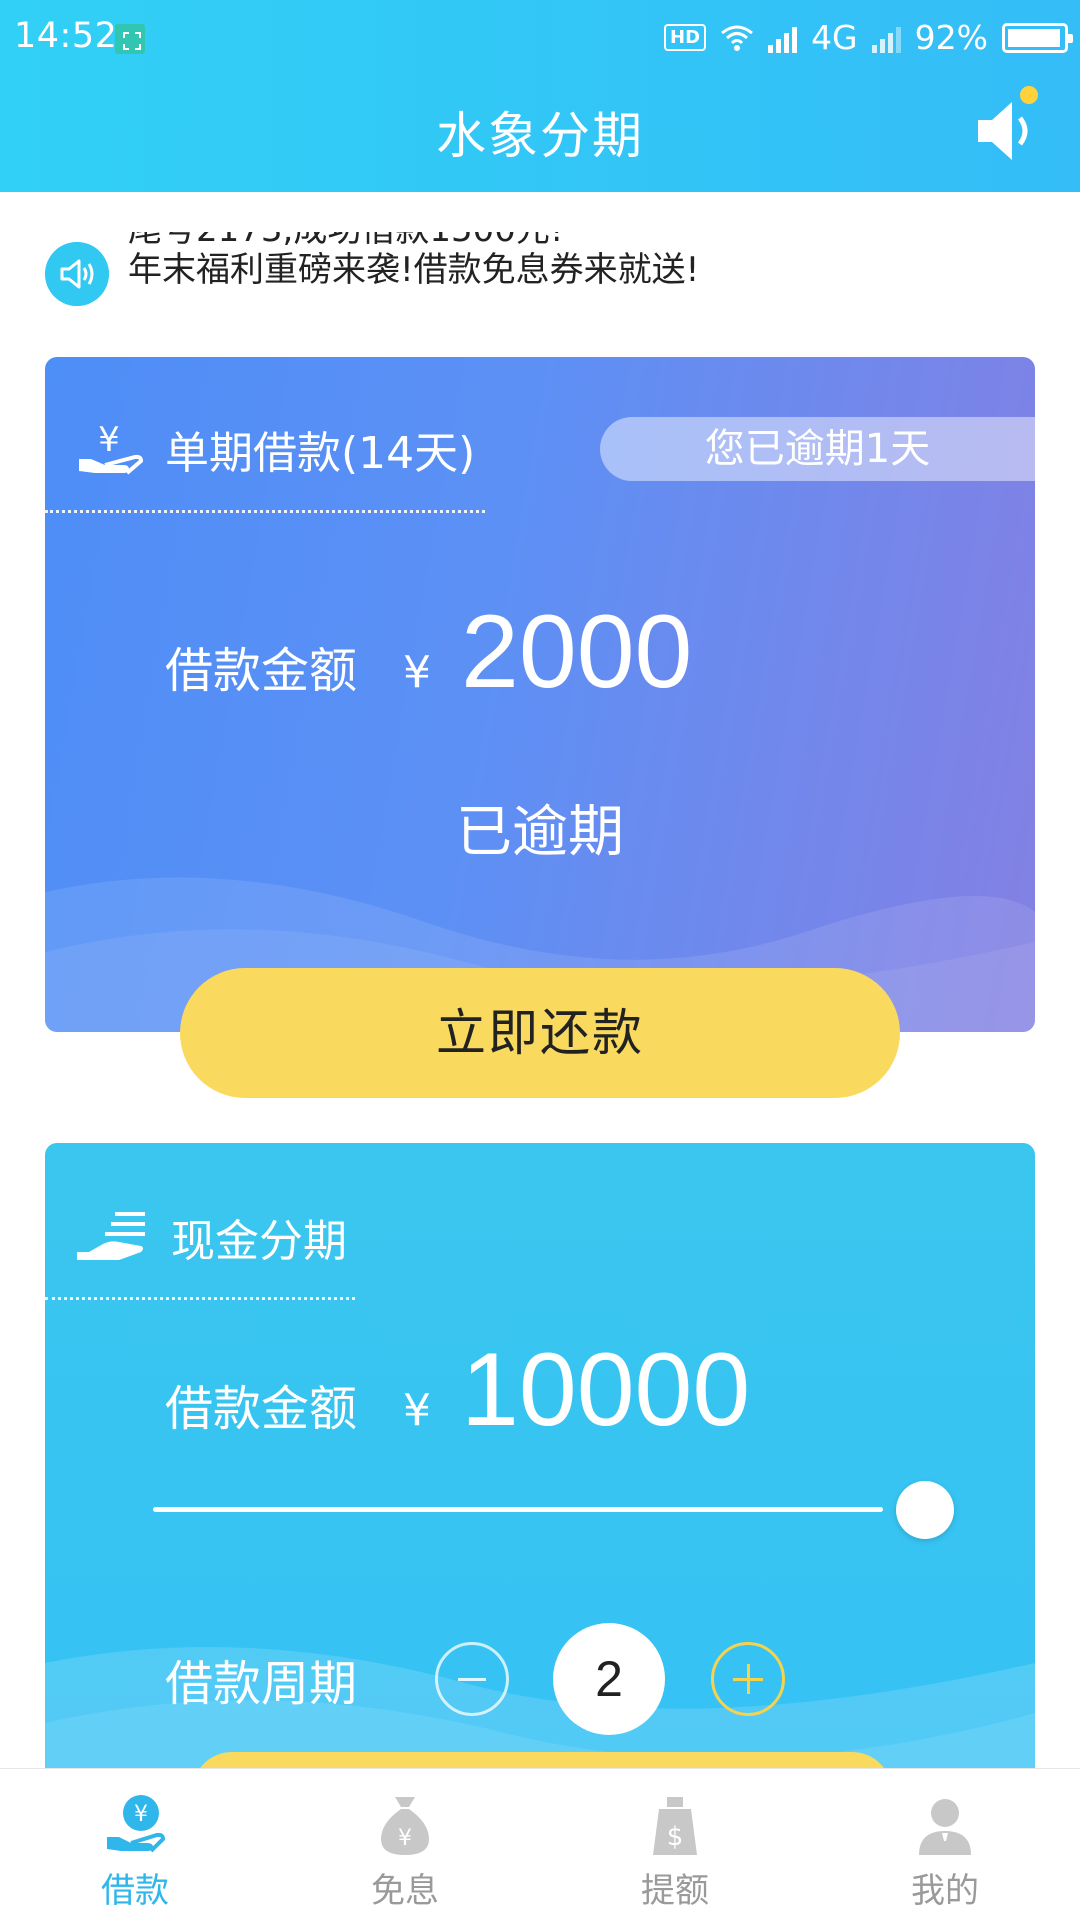 The width and height of the screenshot is (1080, 1920). Describe the element at coordinates (414, 270) in the screenshot. I see `notice-line-2: 年末福利重磅来袭!借款免息券来就送!` at that location.